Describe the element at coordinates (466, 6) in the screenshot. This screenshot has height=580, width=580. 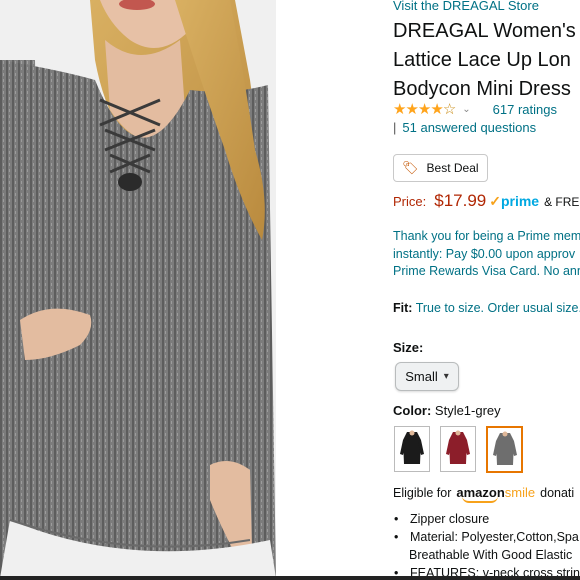
I see `visit-store-link: Visit the DREAGAL Store` at that location.